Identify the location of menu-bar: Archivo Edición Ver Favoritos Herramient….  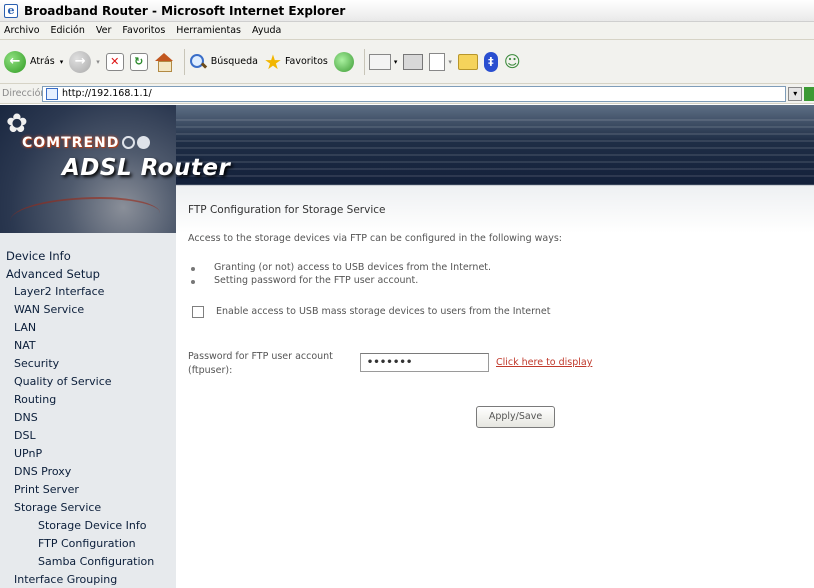
(407, 31).